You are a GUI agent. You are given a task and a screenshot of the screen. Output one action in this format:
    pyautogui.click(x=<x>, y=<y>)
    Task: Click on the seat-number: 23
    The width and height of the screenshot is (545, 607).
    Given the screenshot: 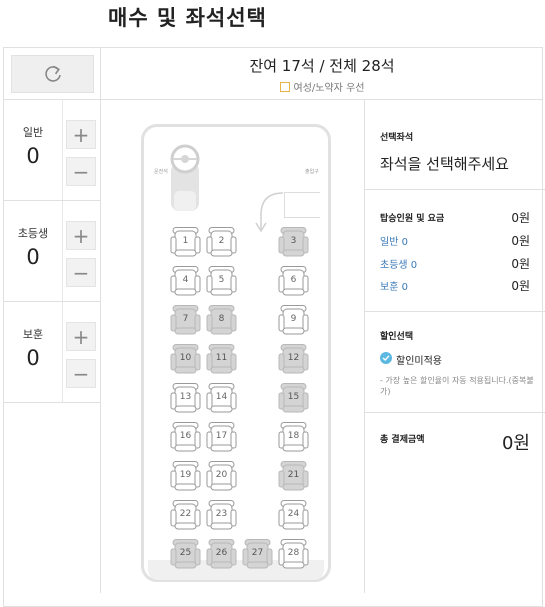 What is the action you would take?
    pyautogui.click(x=221, y=514)
    